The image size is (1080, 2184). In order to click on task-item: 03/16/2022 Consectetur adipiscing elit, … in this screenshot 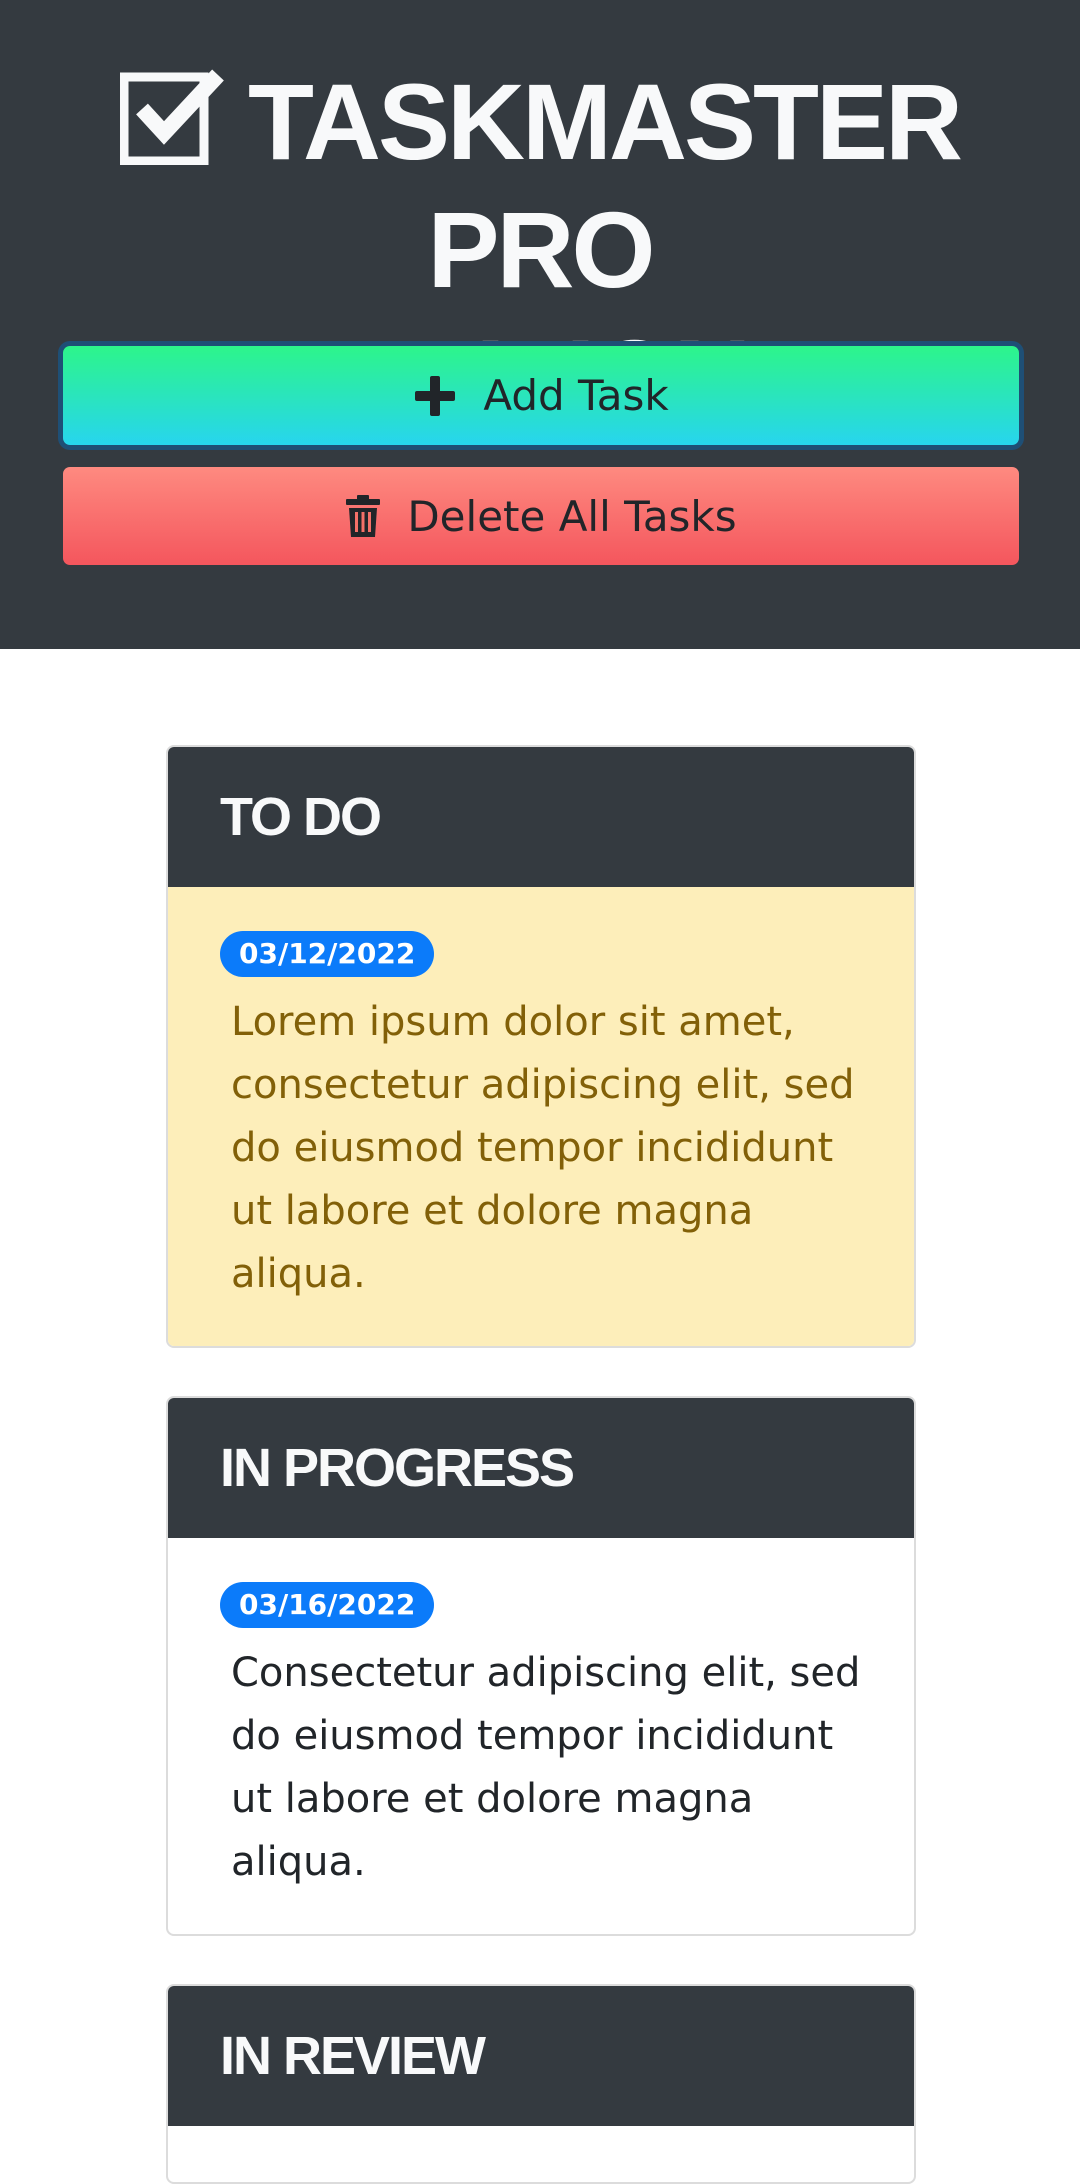, I will do `click(541, 1736)`.